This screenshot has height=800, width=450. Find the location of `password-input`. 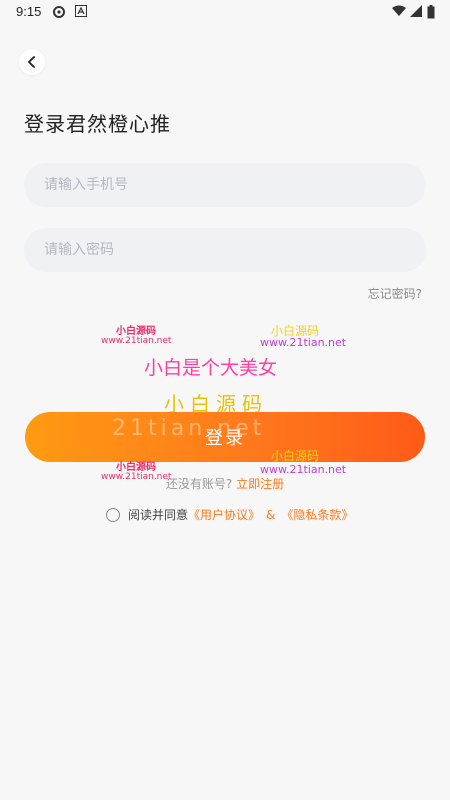

password-input is located at coordinates (225, 250).